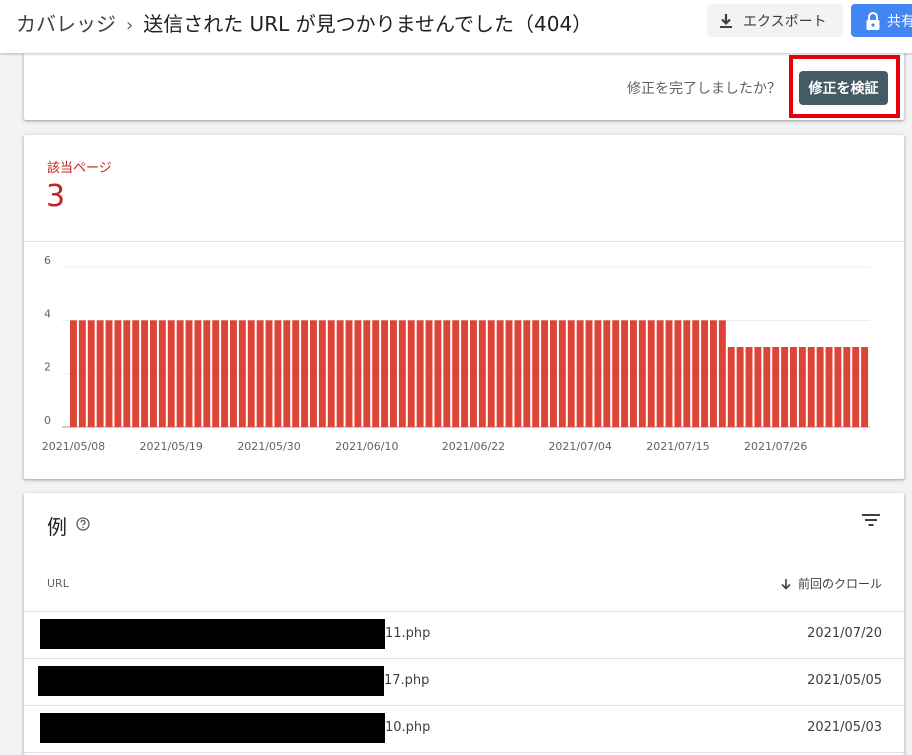  What do you see at coordinates (464, 682) in the screenshot?
I see `table-row: 17.php 2021/05/05` at bounding box center [464, 682].